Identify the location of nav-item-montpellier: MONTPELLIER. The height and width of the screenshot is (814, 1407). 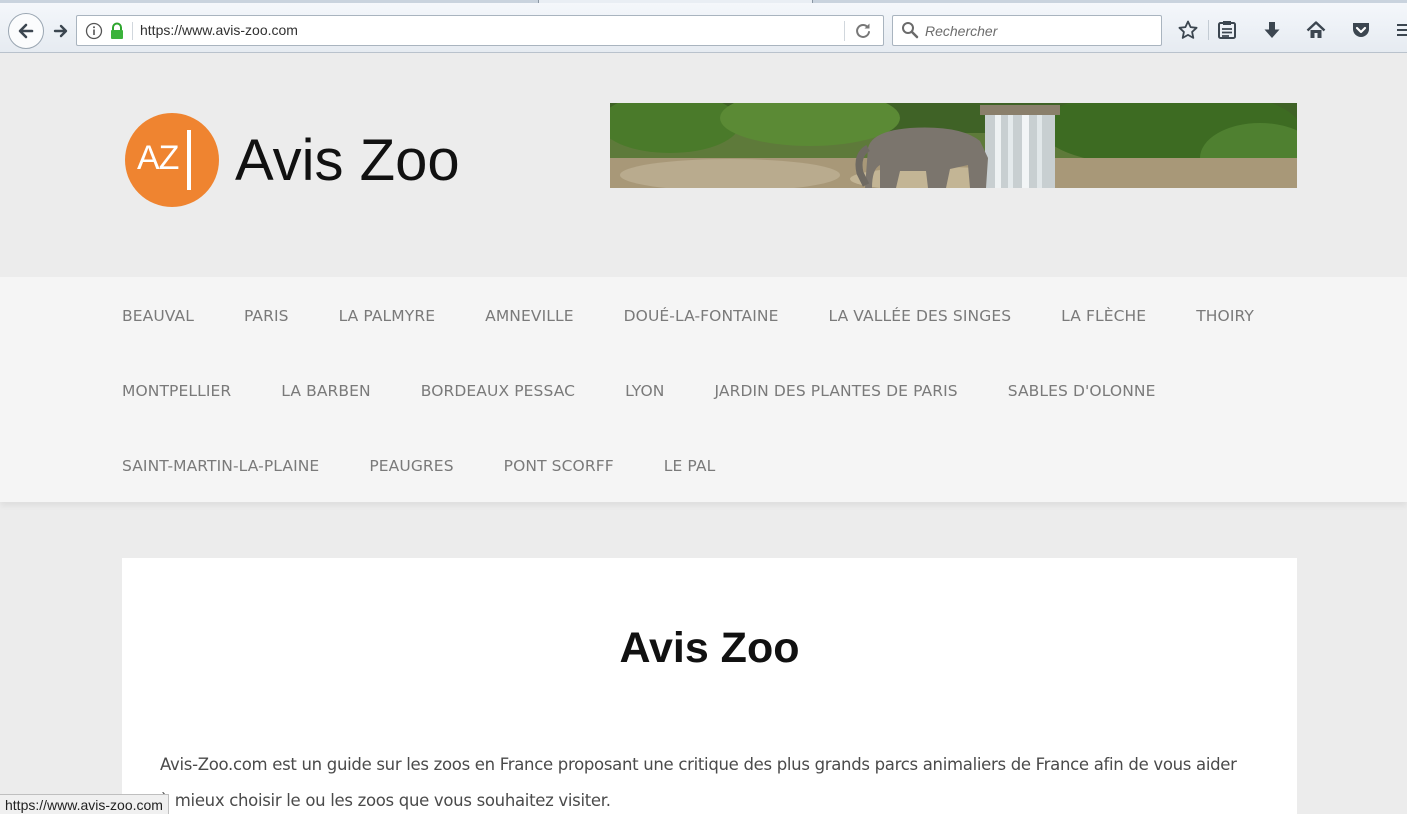
(176, 392).